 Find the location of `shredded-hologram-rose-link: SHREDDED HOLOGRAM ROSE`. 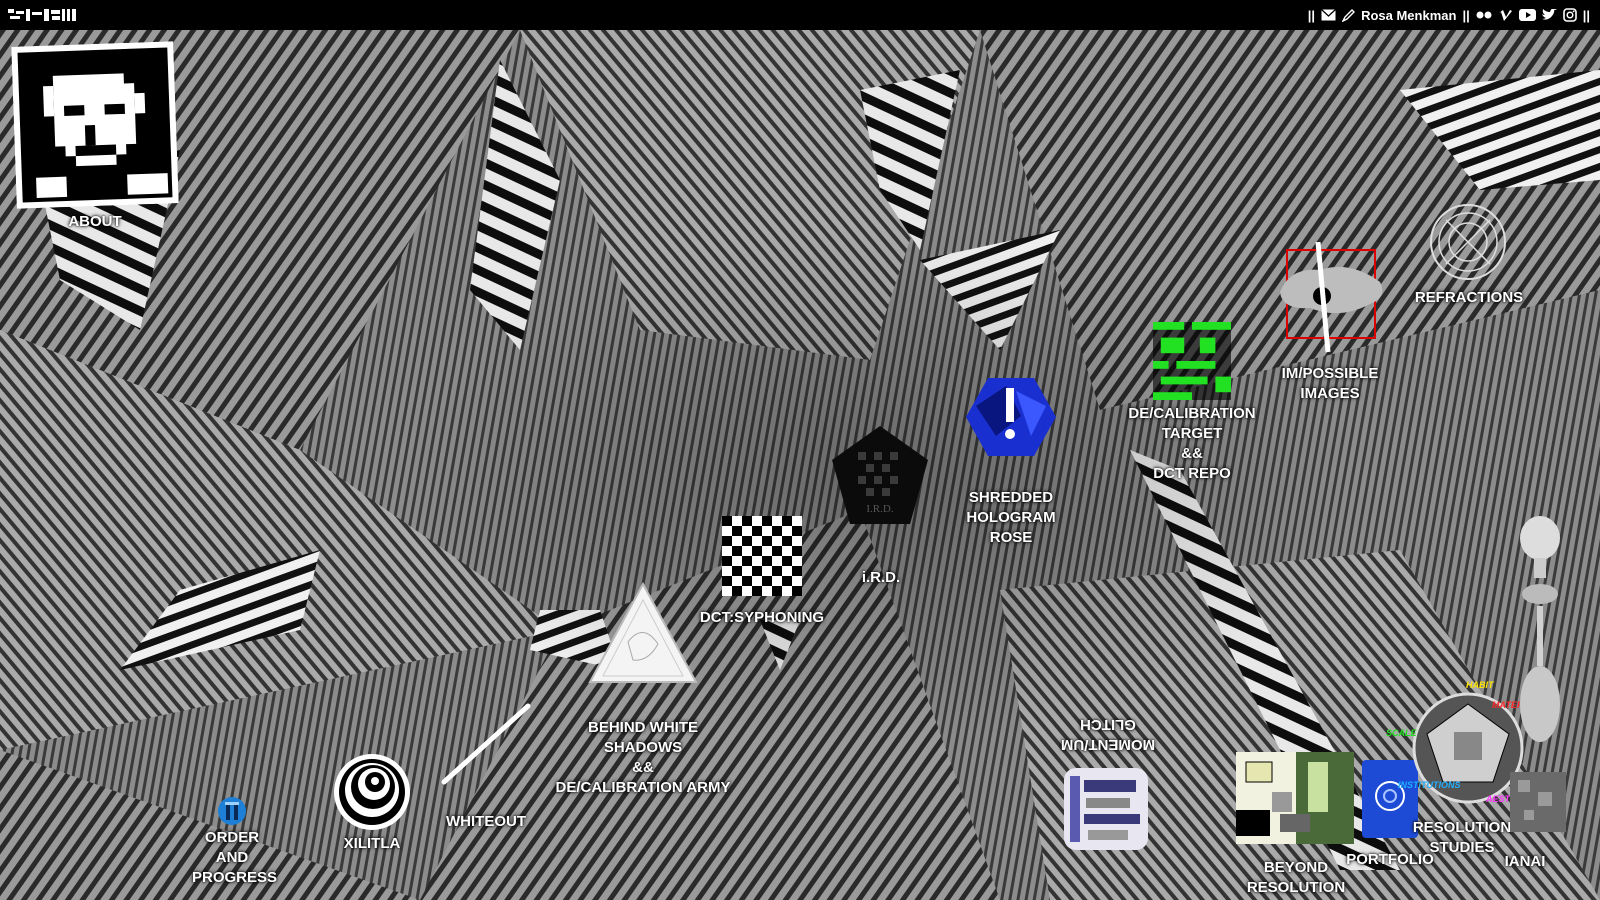

shredded-hologram-rose-link: SHREDDED HOLOGRAM ROSE is located at coordinates (1011, 462).